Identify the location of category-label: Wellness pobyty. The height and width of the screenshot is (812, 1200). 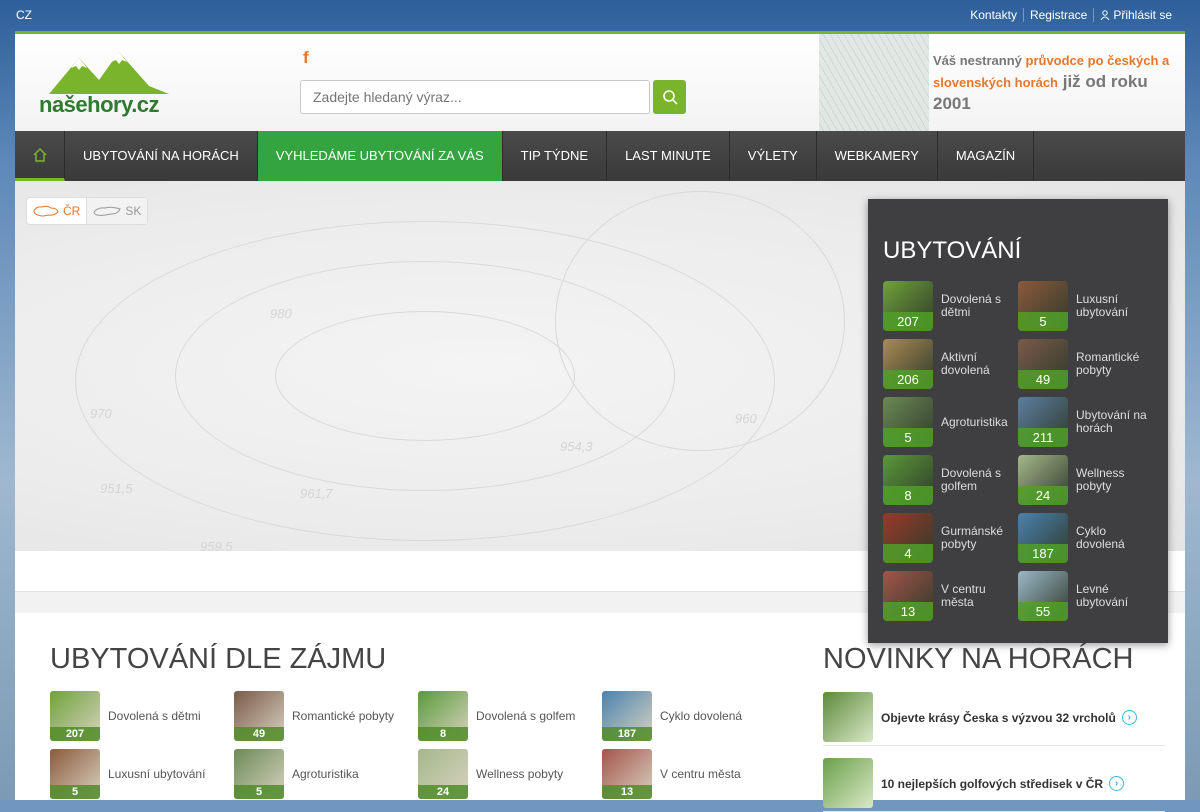
(520, 773).